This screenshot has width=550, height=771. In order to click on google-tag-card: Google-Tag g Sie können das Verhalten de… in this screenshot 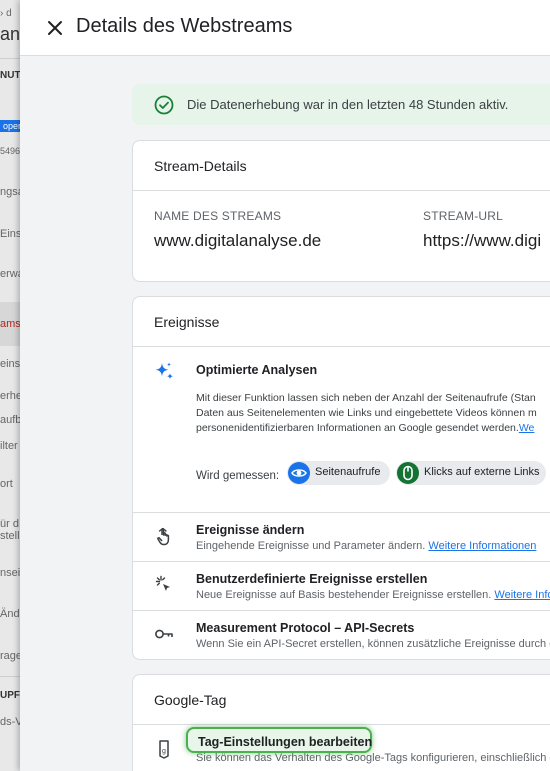, I will do `click(341, 722)`.